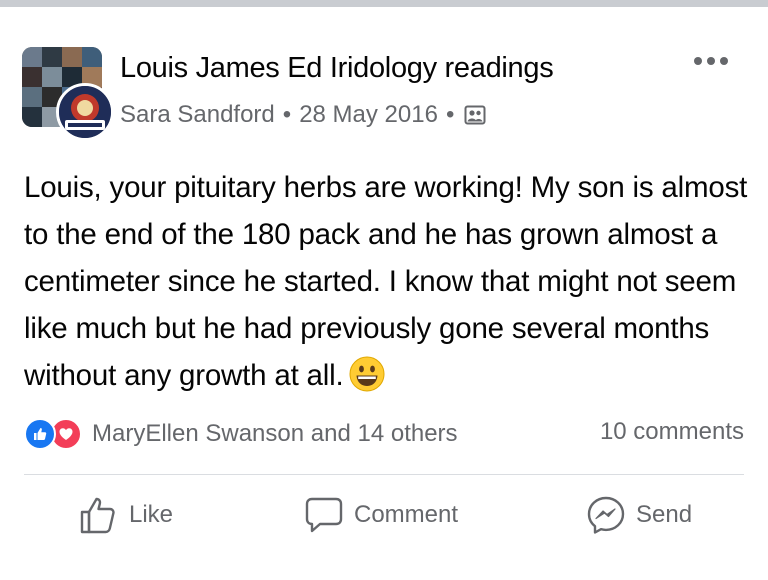 This screenshot has width=768, height=580. Describe the element at coordinates (672, 432) in the screenshot. I see `comments-count-link: 10 comments` at that location.